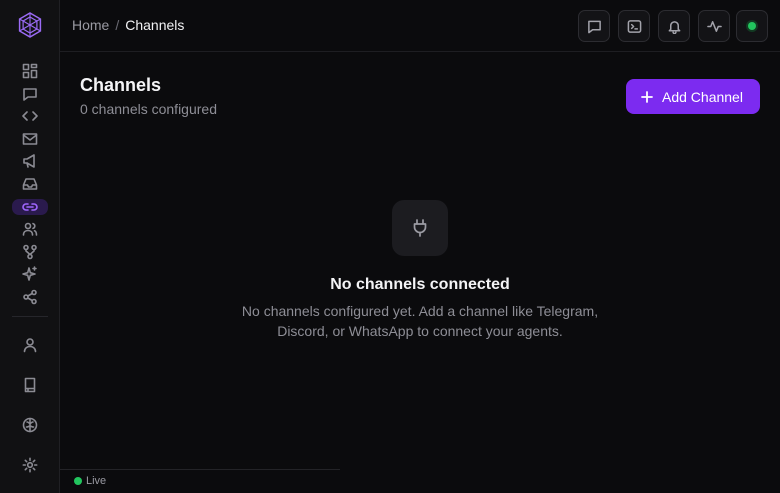  I want to click on sidebar-divider, so click(30, 316).